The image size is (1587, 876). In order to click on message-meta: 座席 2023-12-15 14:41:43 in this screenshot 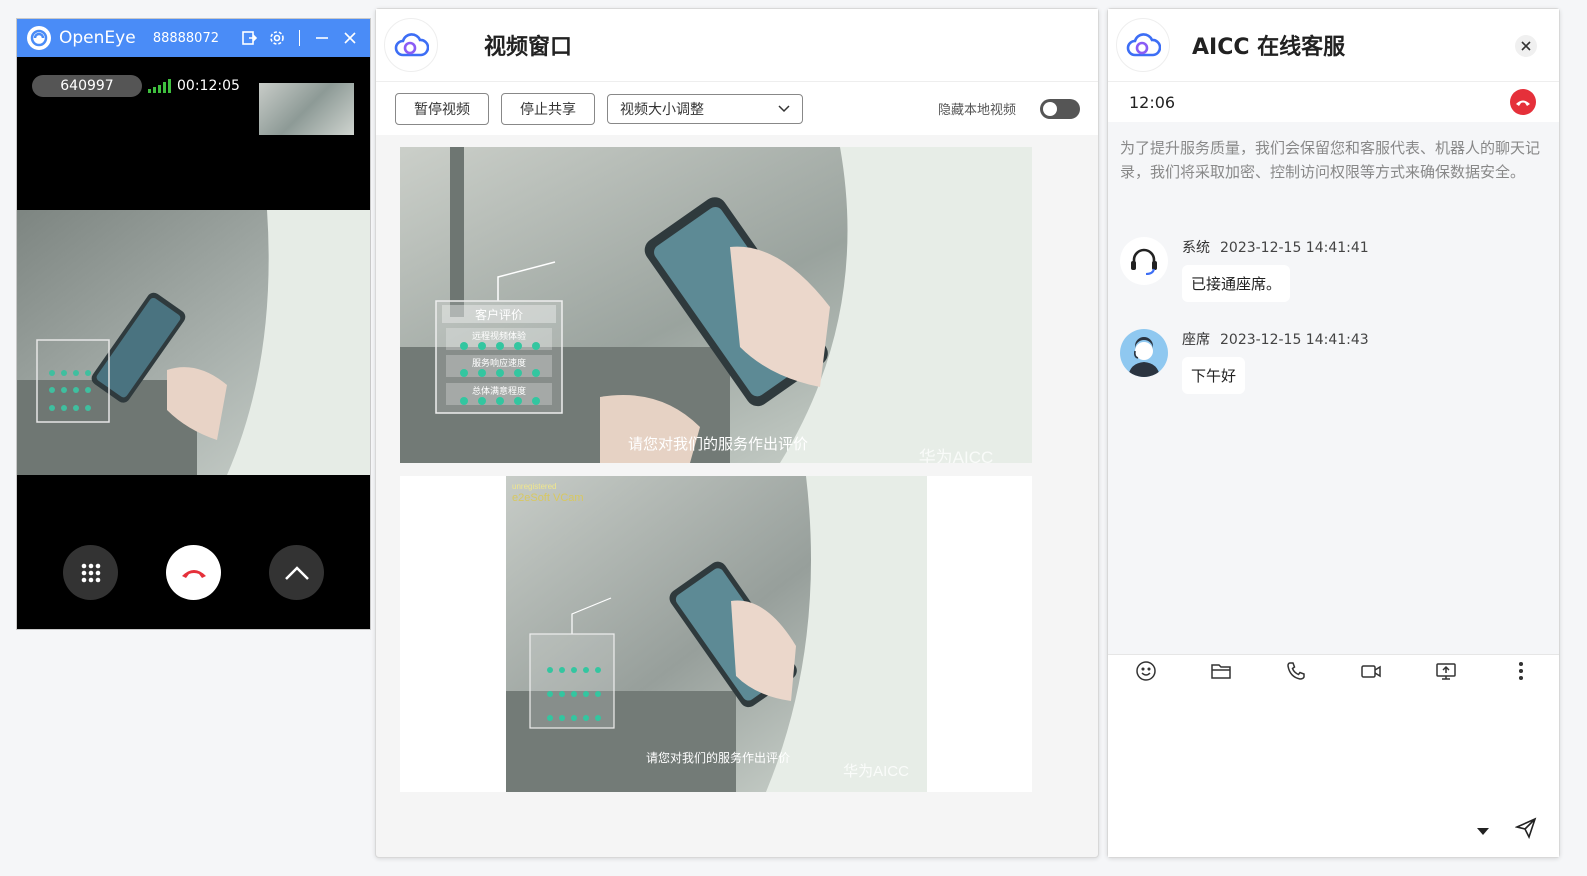, I will do `click(1275, 339)`.